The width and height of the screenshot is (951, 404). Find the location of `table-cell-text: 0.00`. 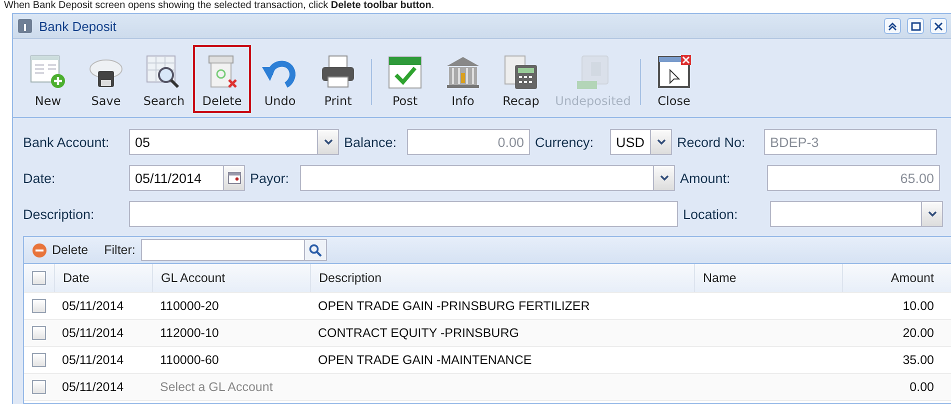

table-cell-text: 0.00 is located at coordinates (921, 387).